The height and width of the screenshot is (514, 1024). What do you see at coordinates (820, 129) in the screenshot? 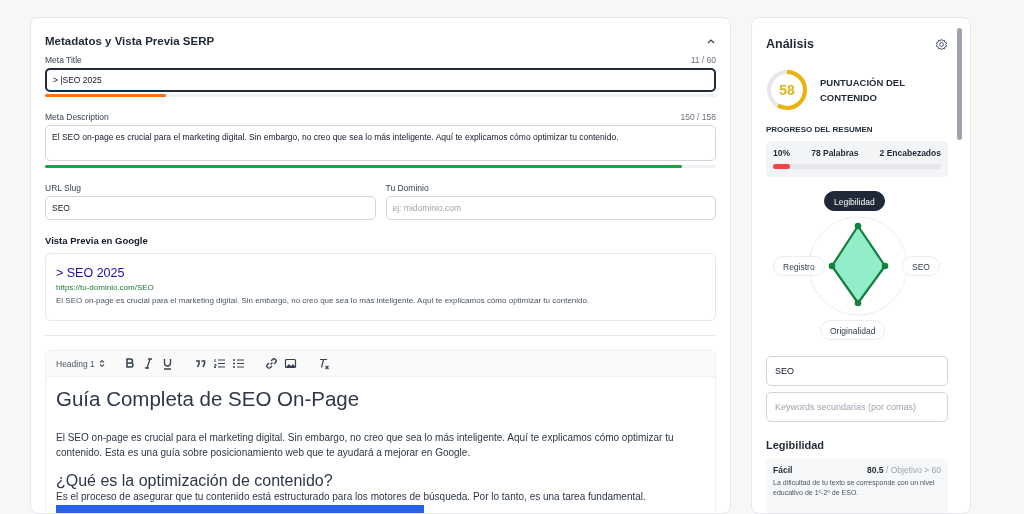
I see `section-heading: PROGRESO DEL RESUMEN` at bounding box center [820, 129].